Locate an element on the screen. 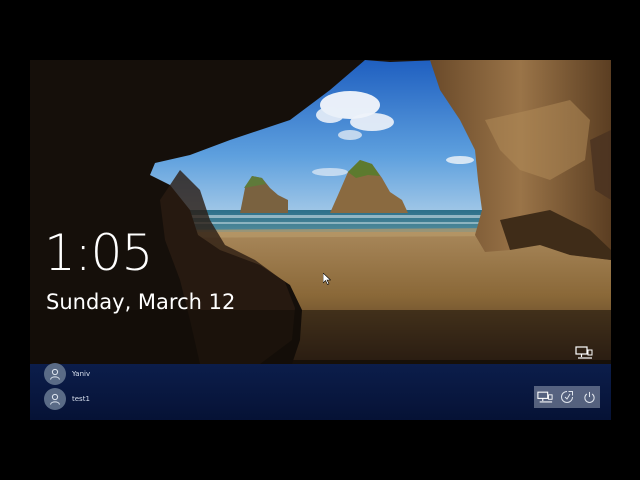 This screenshot has width=640, height=480. ease-of-access-icon is located at coordinates (567, 397).